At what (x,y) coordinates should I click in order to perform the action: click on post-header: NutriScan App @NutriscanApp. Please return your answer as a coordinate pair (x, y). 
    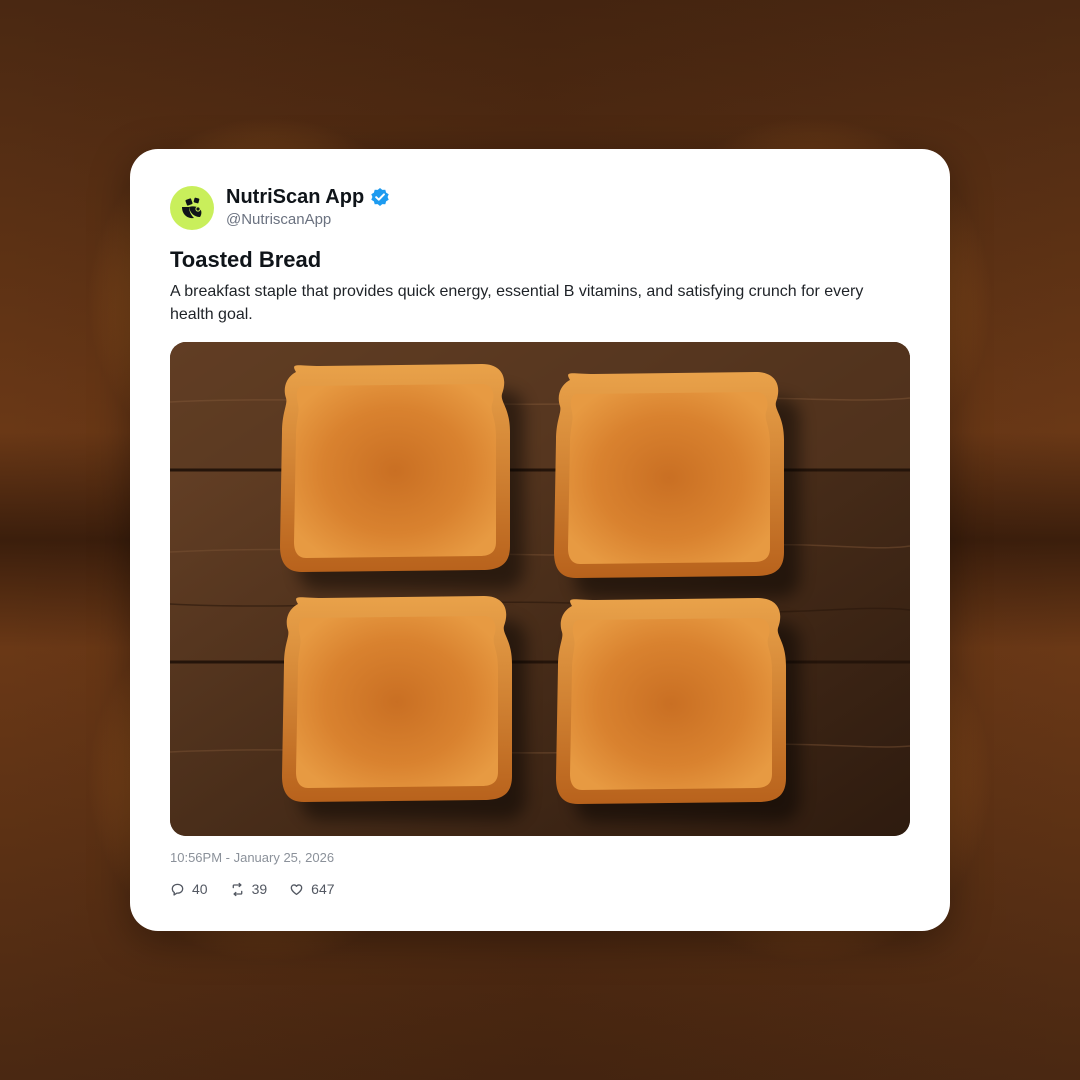
    Looking at the image, I should click on (280, 207).